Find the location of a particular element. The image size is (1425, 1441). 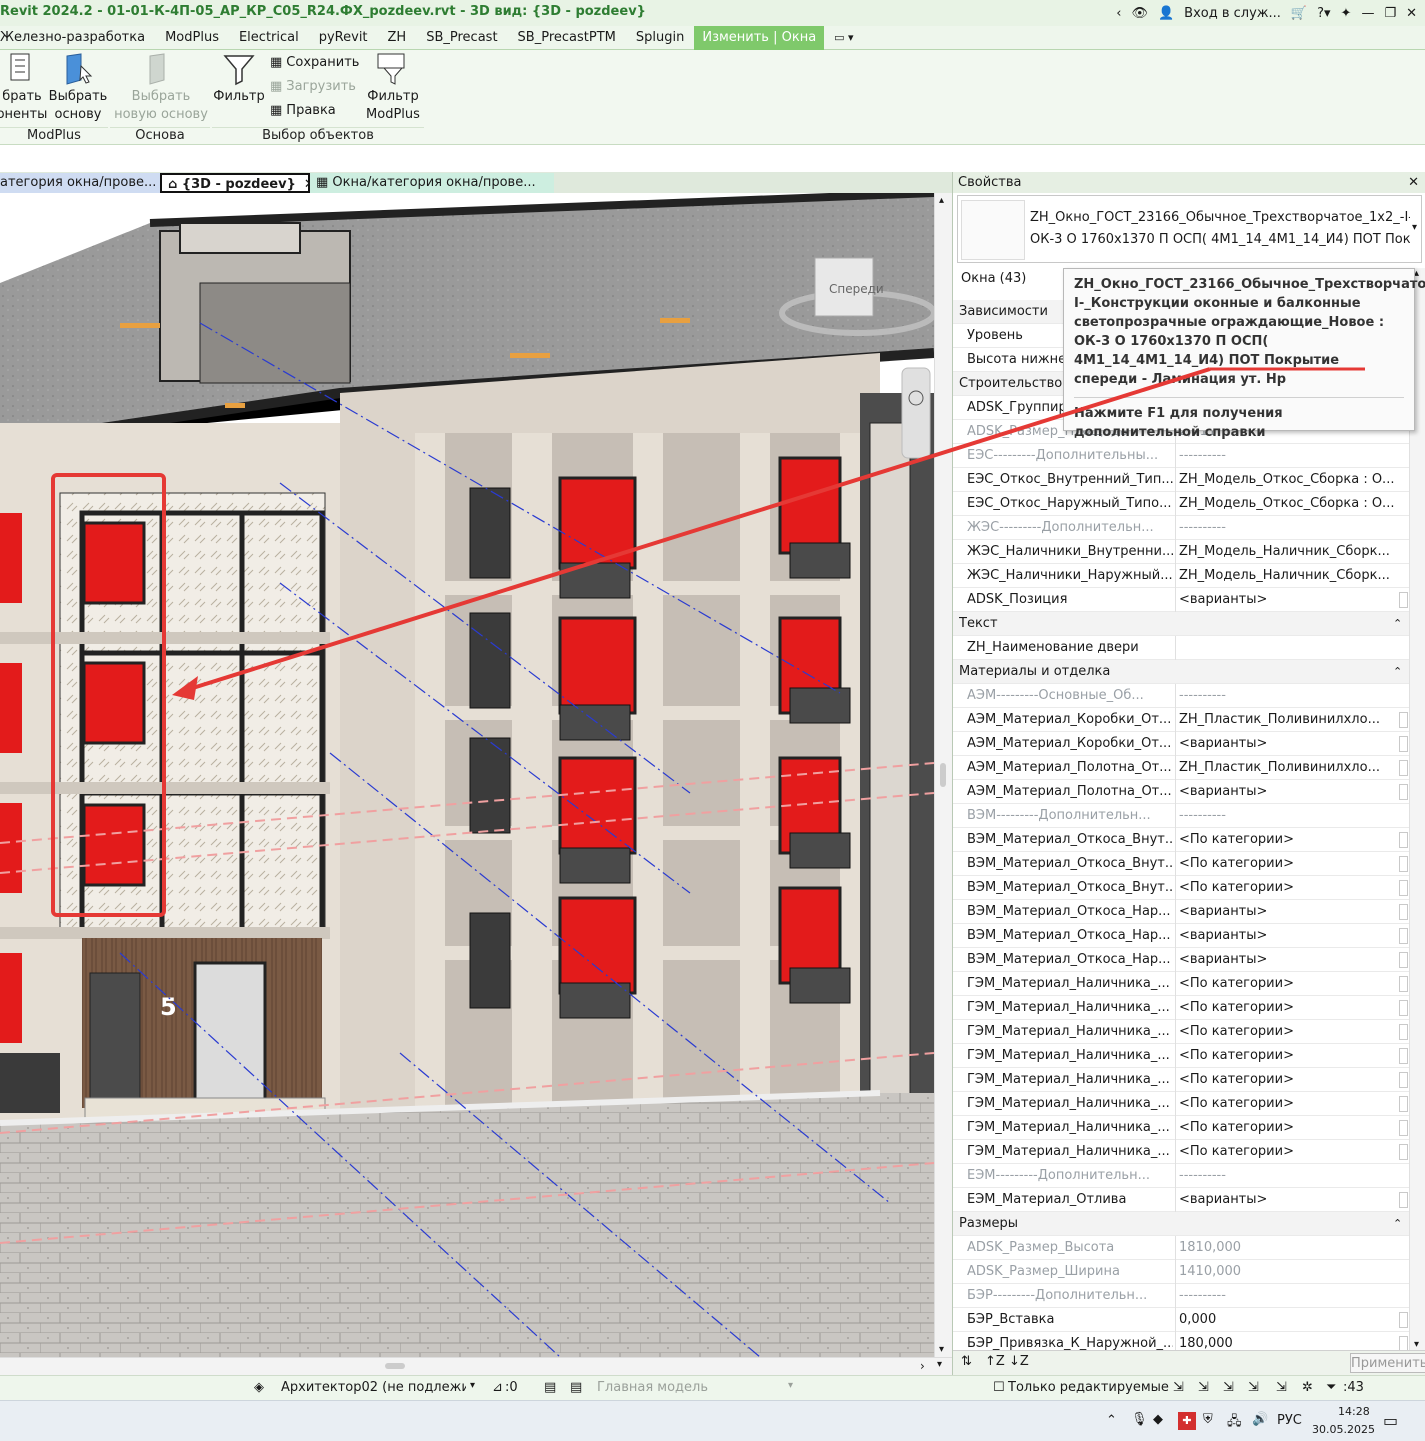

binoculars-icon: 👁 is located at coordinates (1139, 13).